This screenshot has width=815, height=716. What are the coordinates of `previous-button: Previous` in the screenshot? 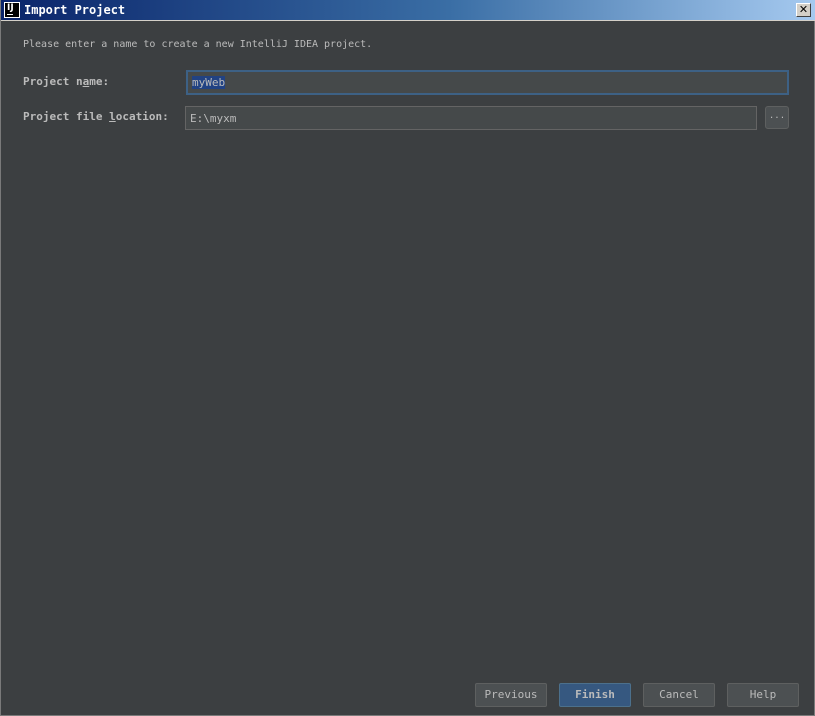 It's located at (511, 695).